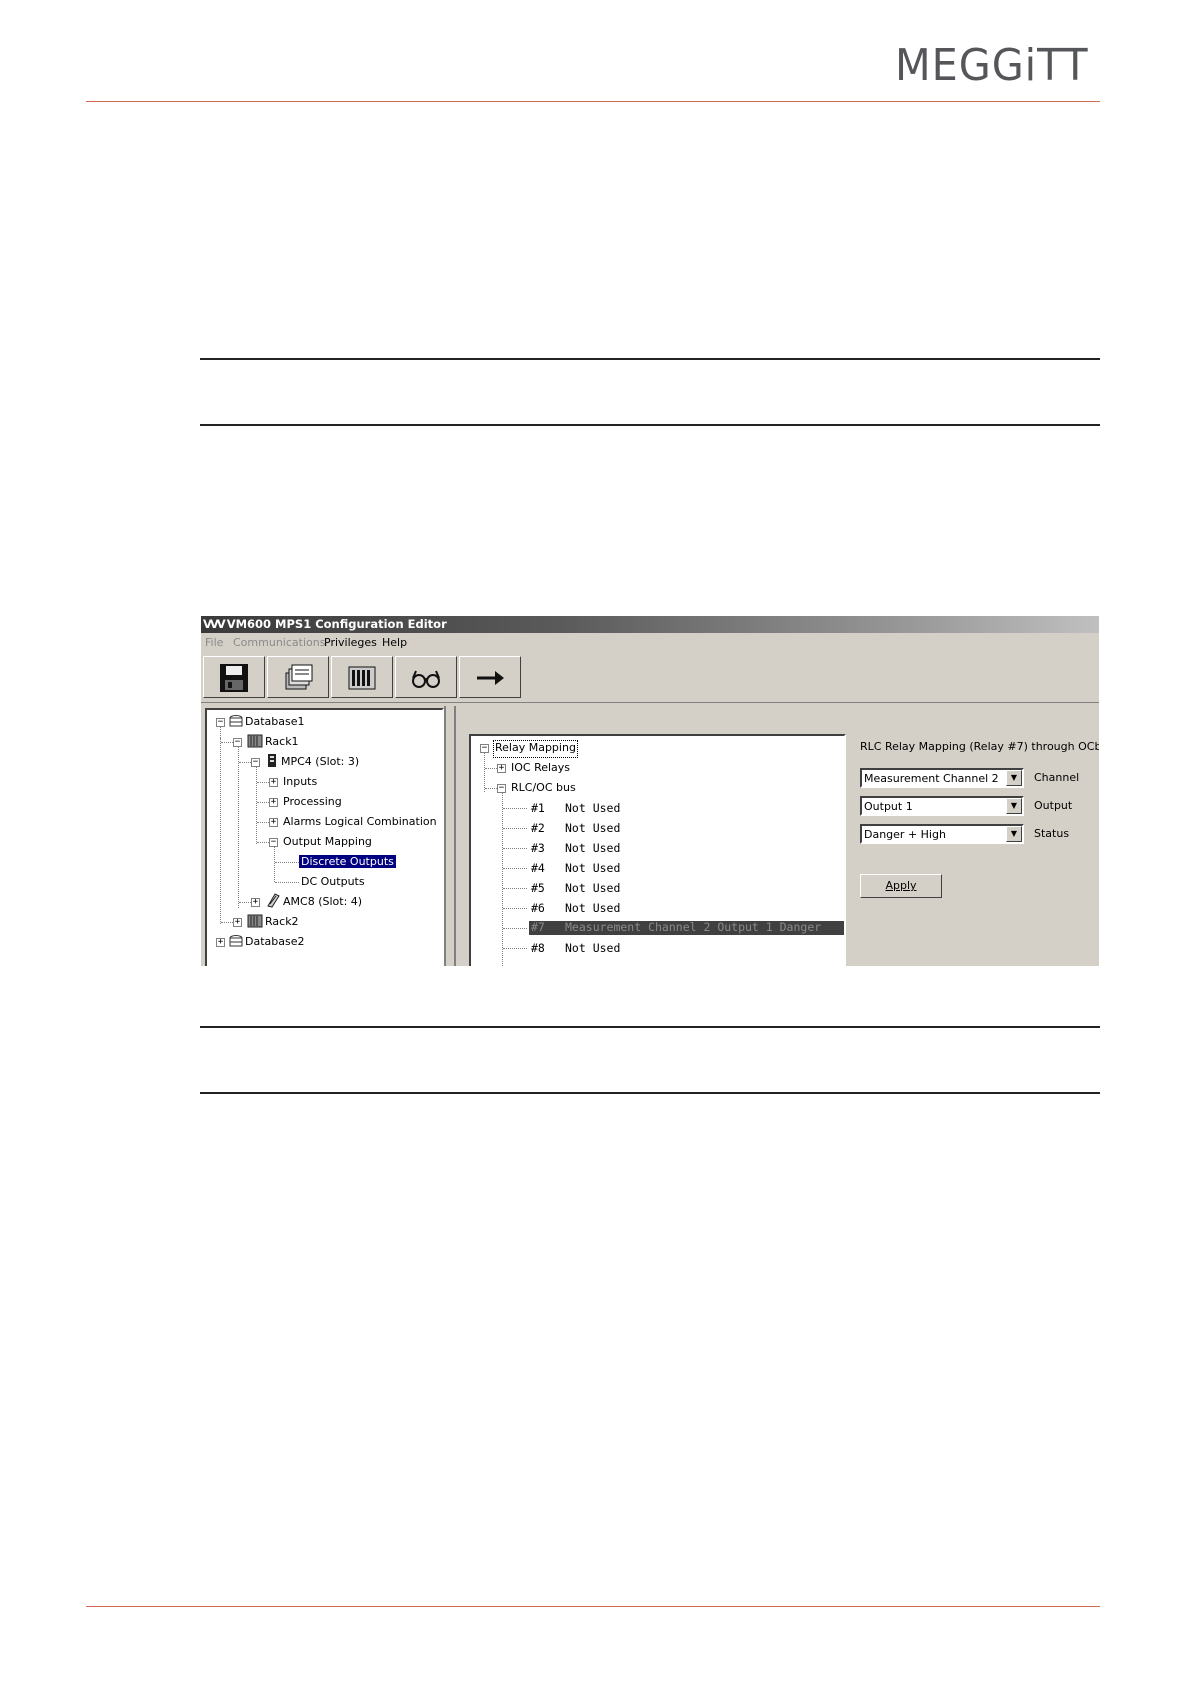  Describe the element at coordinates (686, 927) in the screenshot. I see `relay-row-selected: #7 Measurement Channel 2 Output 1 Danger` at that location.